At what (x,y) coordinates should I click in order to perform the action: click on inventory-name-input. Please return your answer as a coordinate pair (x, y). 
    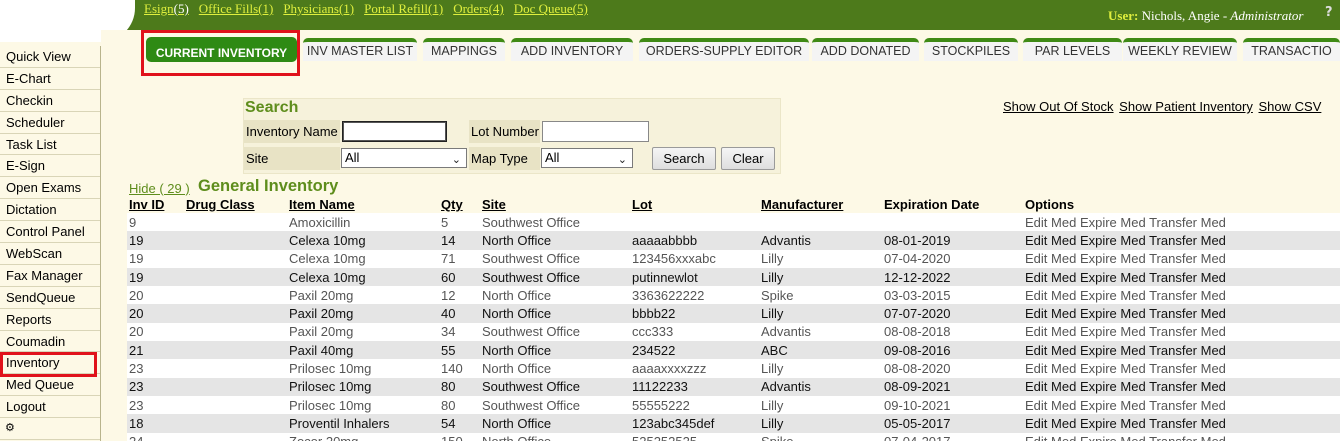
    Looking at the image, I should click on (394, 131).